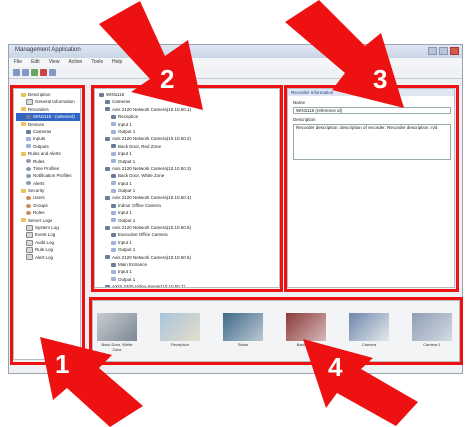 The height and width of the screenshot is (427, 468). Describe the element at coordinates (335, 367) in the screenshot. I see `callout-4: 4` at that location.